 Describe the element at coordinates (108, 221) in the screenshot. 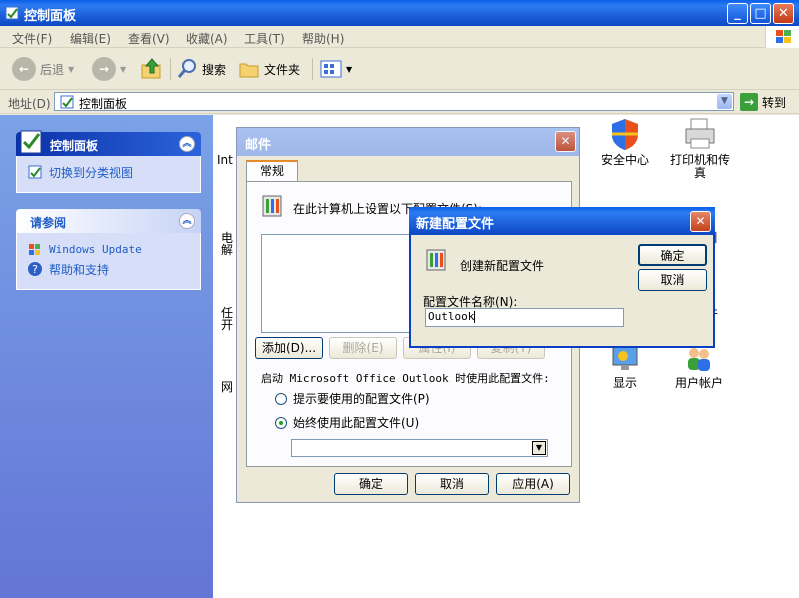

I see `see-also-section-header: 请参阅 ︽` at that location.